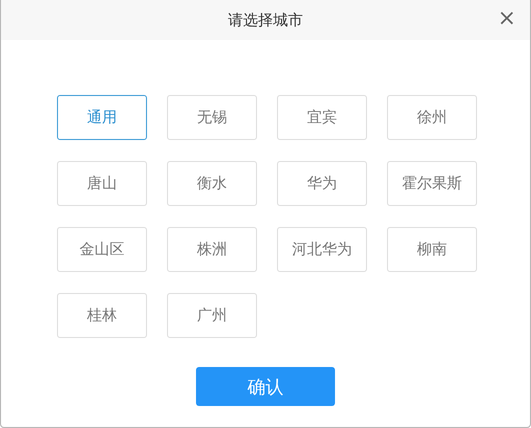 This screenshot has height=428, width=531. What do you see at coordinates (212, 117) in the screenshot?
I see `city-option: 无锡` at bounding box center [212, 117].